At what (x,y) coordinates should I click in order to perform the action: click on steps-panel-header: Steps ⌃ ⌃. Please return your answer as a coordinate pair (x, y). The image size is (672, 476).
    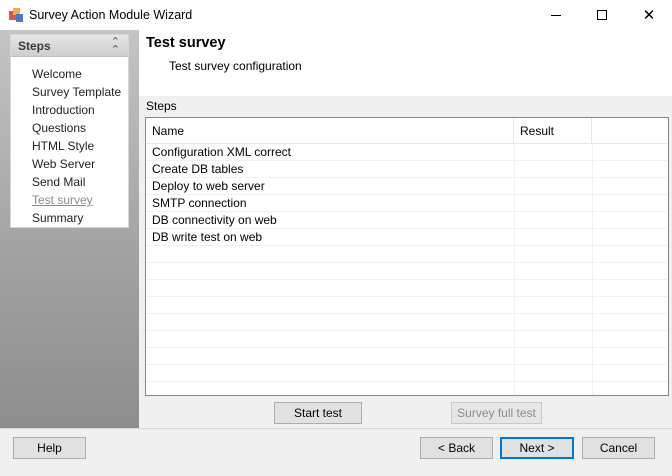
    Looking at the image, I should click on (69, 46).